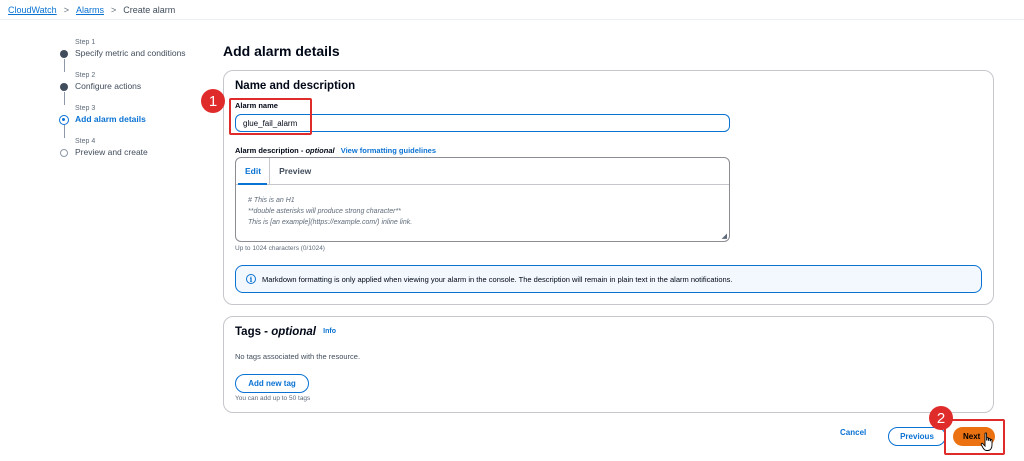  What do you see at coordinates (270, 150) in the screenshot?
I see `description-label-text: Alarm description -` at bounding box center [270, 150].